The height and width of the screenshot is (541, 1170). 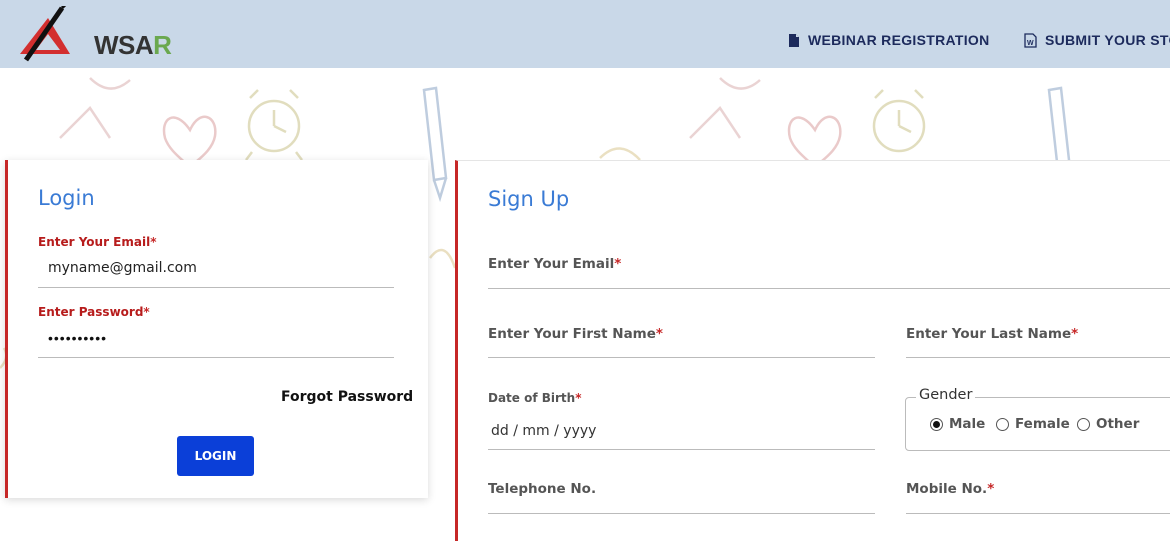 I want to click on logo-wordmark: WSAR, so click(x=133, y=45).